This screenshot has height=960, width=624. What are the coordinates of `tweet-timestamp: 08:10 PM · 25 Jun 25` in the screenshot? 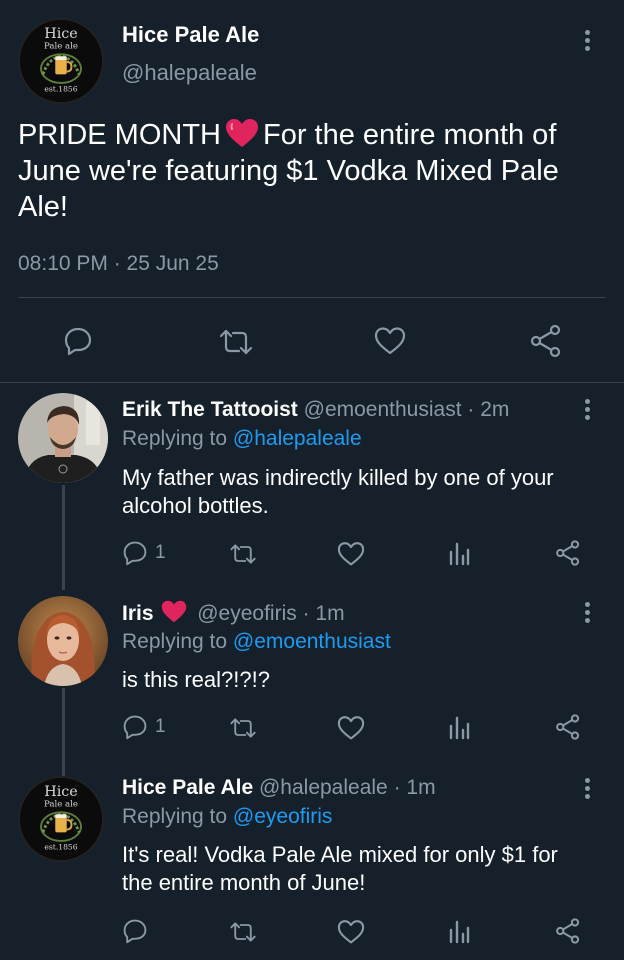 It's located at (118, 264).